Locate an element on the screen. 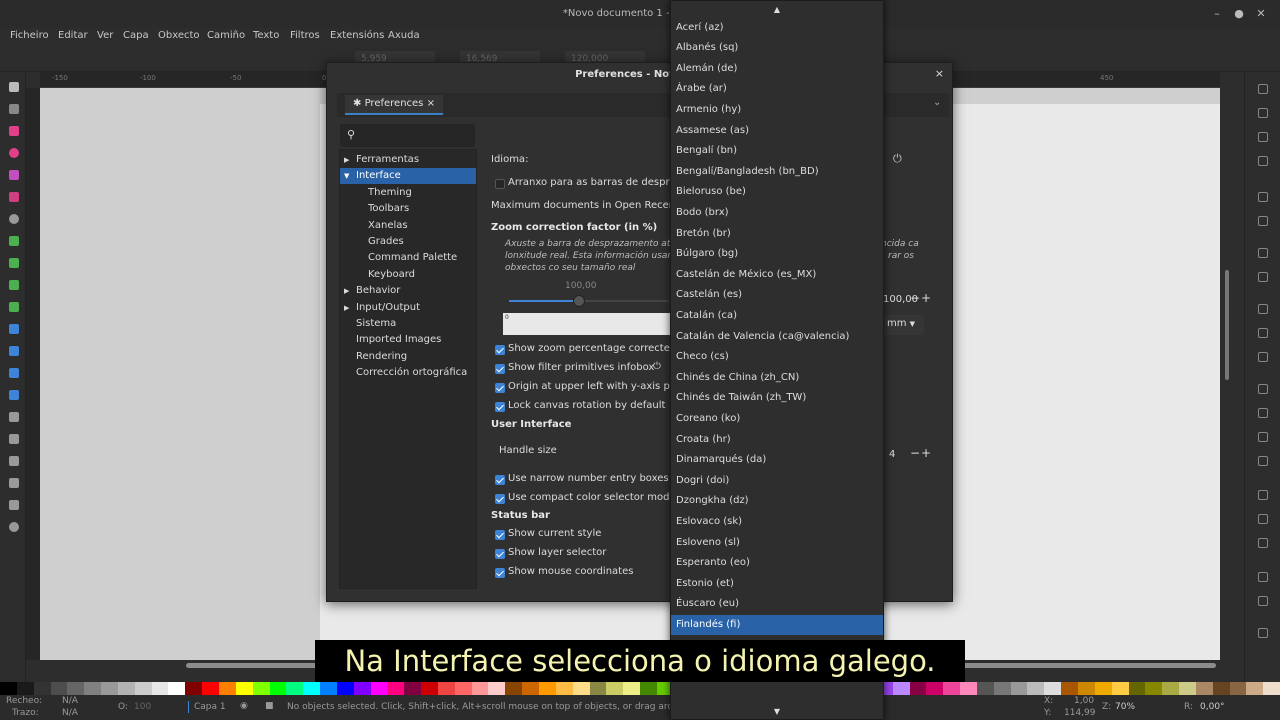 Image resolution: width=1280 pixels, height=720 pixels. open-icon is located at coordinates (1263, 113).